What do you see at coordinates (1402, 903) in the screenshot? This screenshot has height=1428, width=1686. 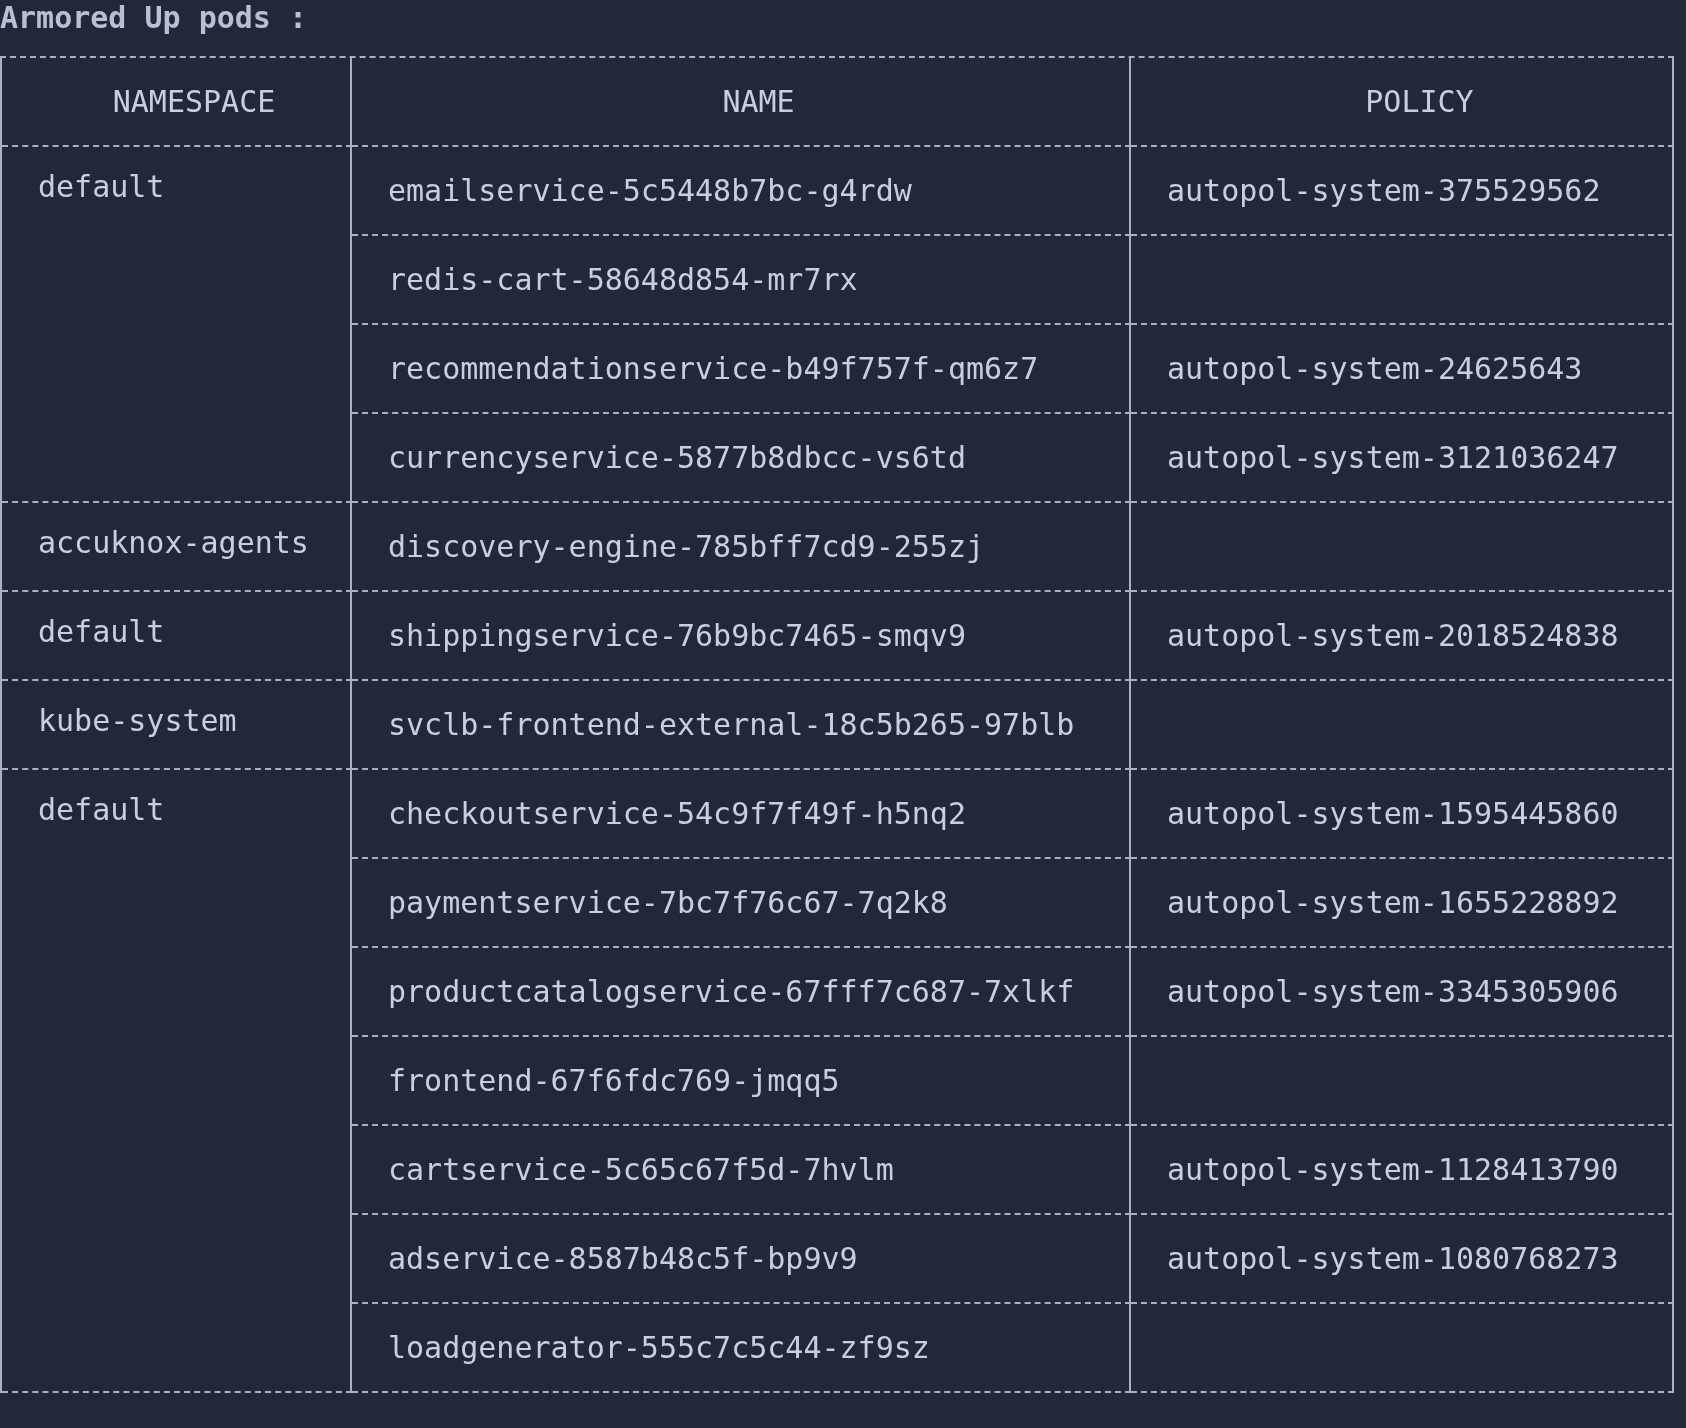 I see `policy-cell: autopol-system-1655228892` at bounding box center [1402, 903].